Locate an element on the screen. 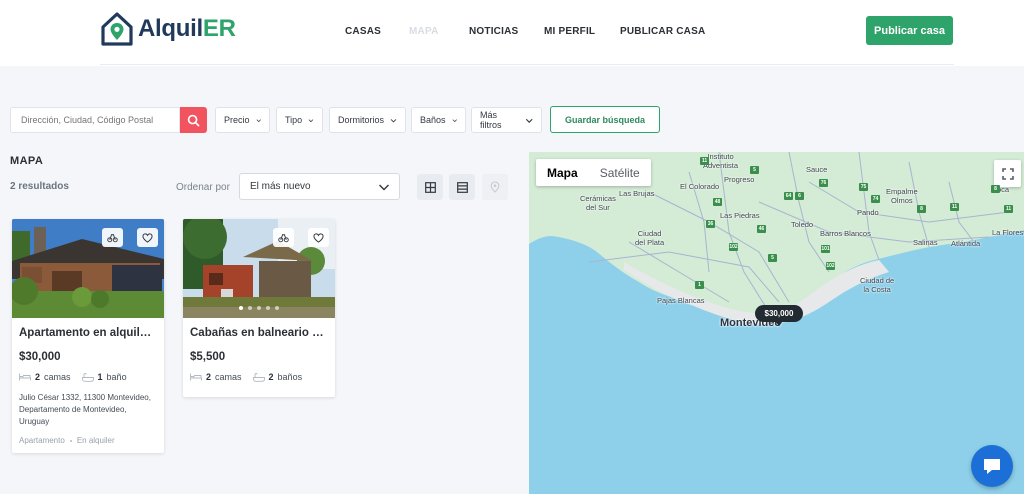  search-icon is located at coordinates (193, 120).